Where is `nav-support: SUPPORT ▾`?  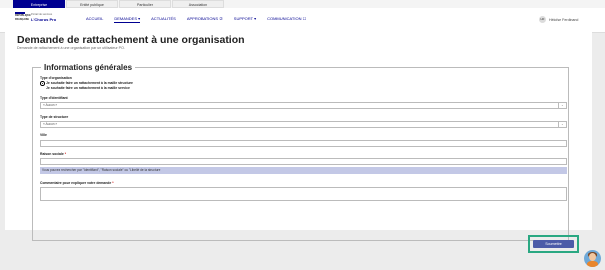
nav-support: SUPPORT ▾ is located at coordinates (245, 19).